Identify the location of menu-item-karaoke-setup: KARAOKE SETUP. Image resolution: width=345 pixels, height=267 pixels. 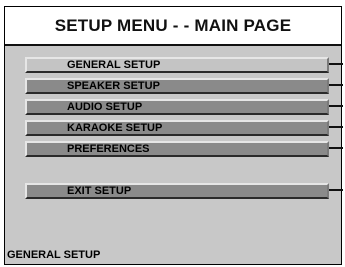
(177, 128).